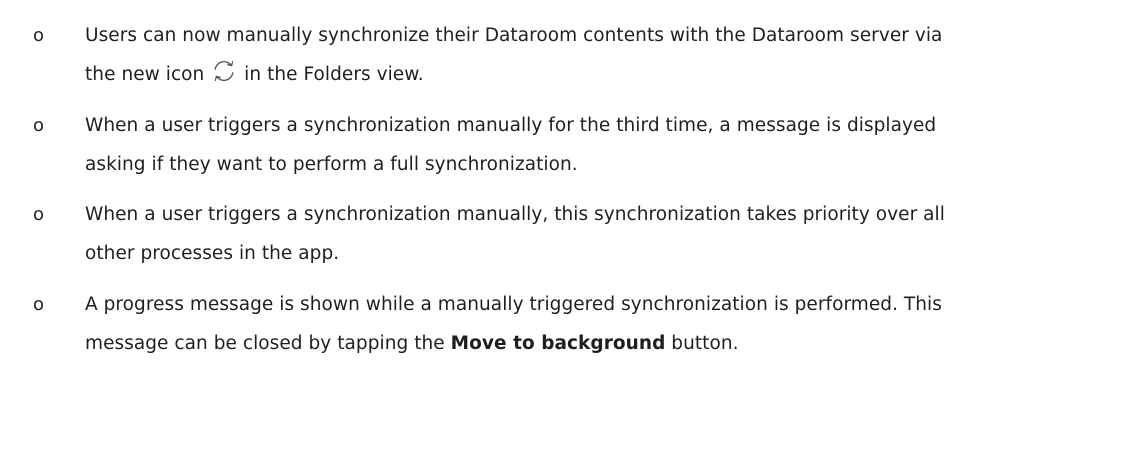 This screenshot has width=1143, height=472. What do you see at coordinates (148, 74) in the screenshot?
I see `list-item-text: the new icon` at bounding box center [148, 74].